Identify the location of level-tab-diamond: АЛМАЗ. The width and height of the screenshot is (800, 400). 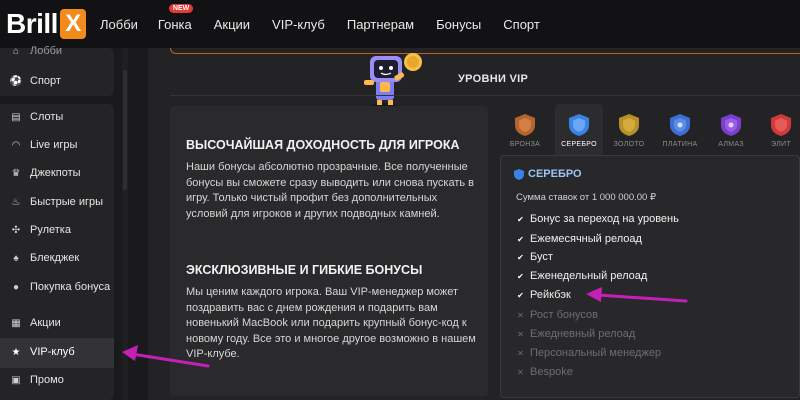
(731, 132).